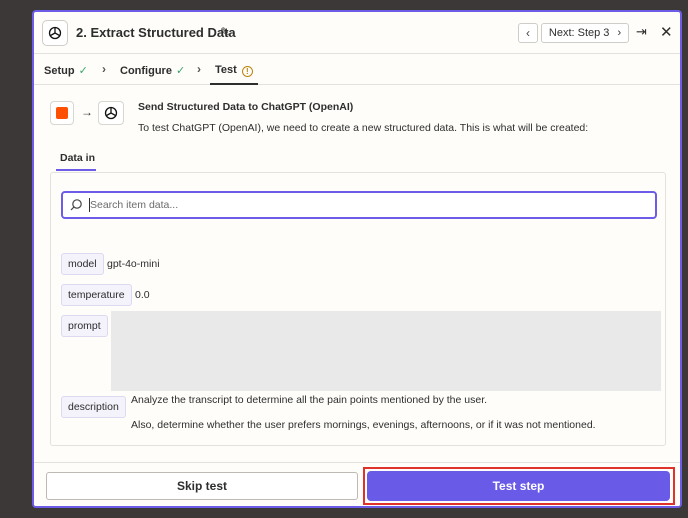 The height and width of the screenshot is (518, 688). Describe the element at coordinates (234, 84) in the screenshot. I see `active-step-indicator` at that location.